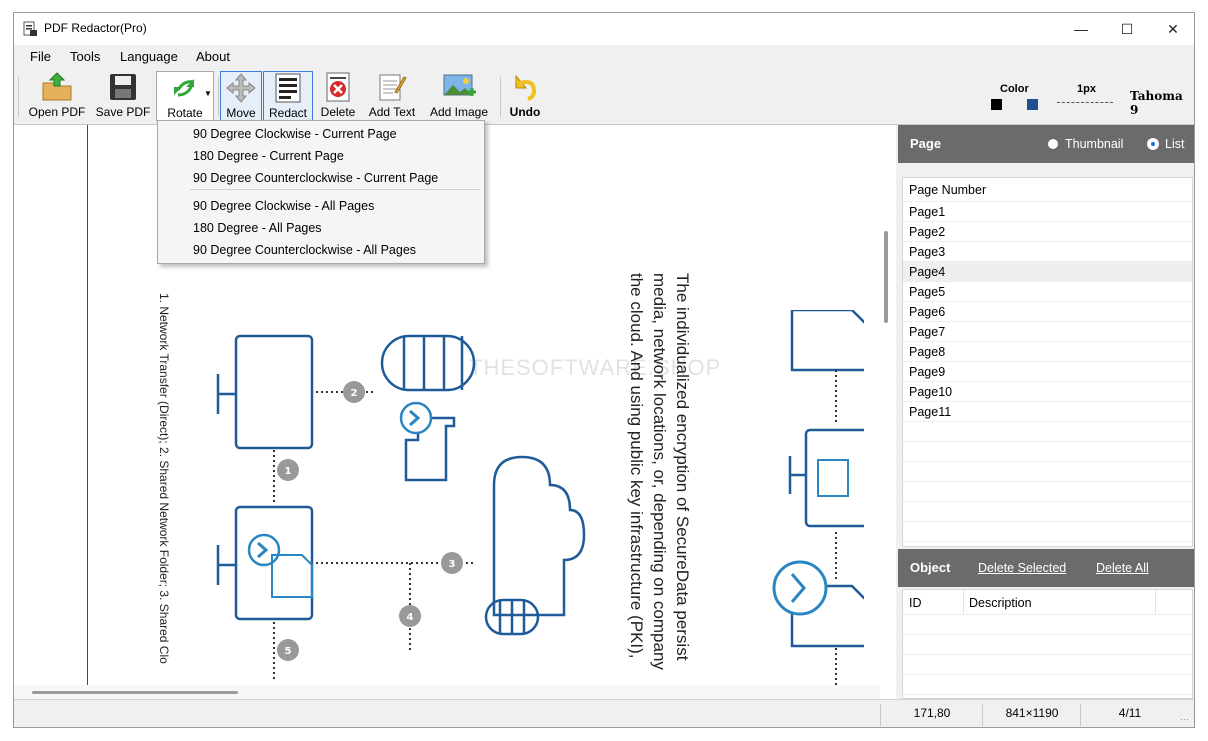 Image resolution: width=1208 pixels, height=741 pixels. What do you see at coordinates (886, 277) in the screenshot?
I see `vertical-scroll-thumb` at bounding box center [886, 277].